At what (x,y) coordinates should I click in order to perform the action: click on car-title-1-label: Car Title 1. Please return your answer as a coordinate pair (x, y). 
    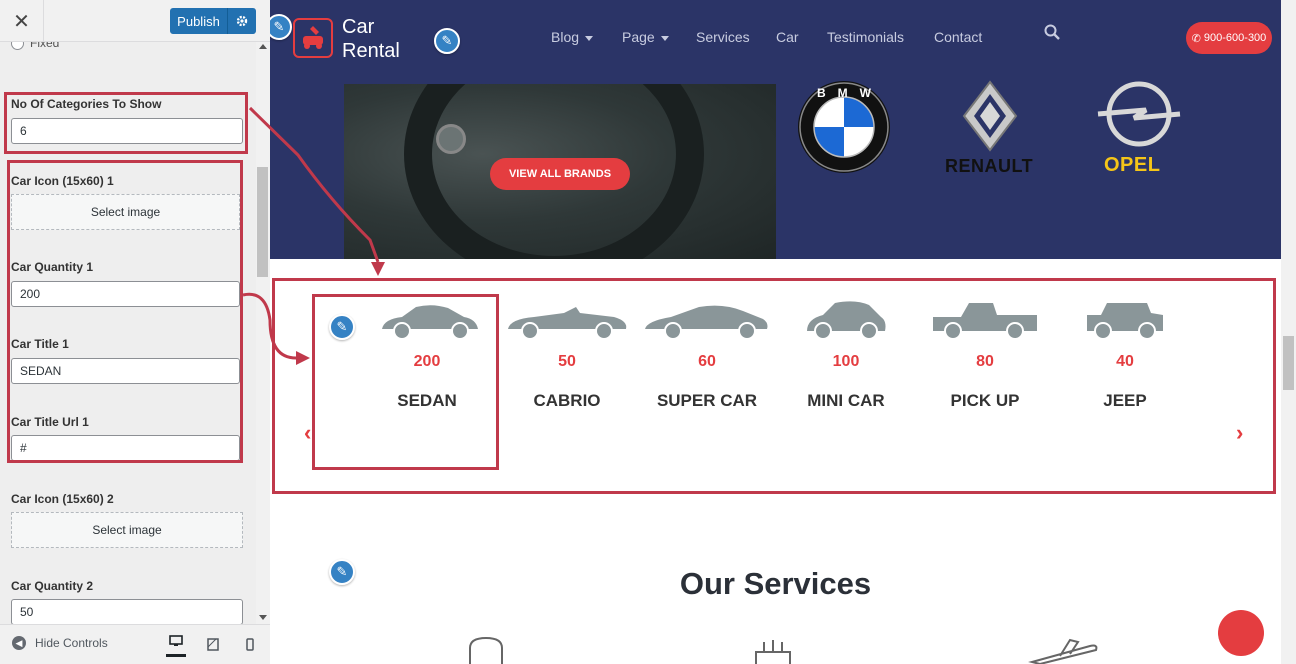
    Looking at the image, I should click on (40, 344).